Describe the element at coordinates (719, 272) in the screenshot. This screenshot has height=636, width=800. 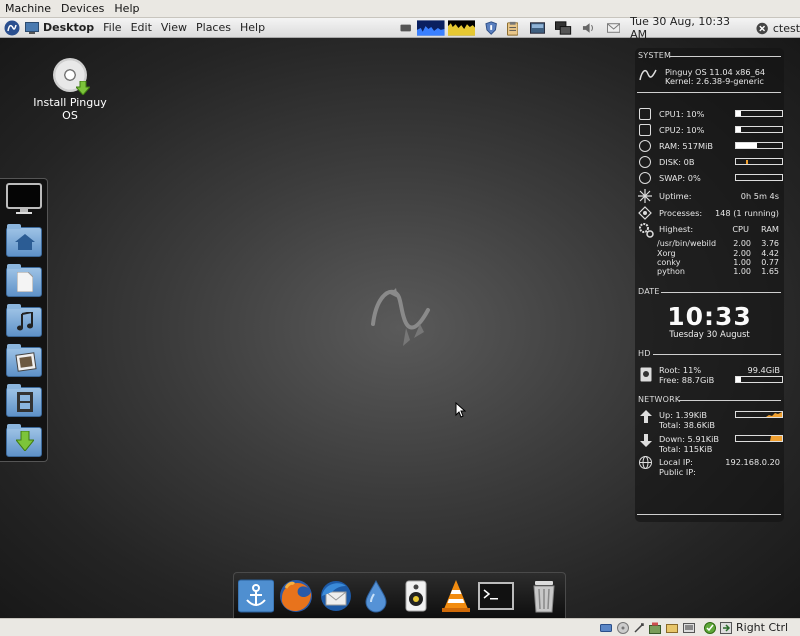
I see `process-row: python 1.00 1.65` at that location.